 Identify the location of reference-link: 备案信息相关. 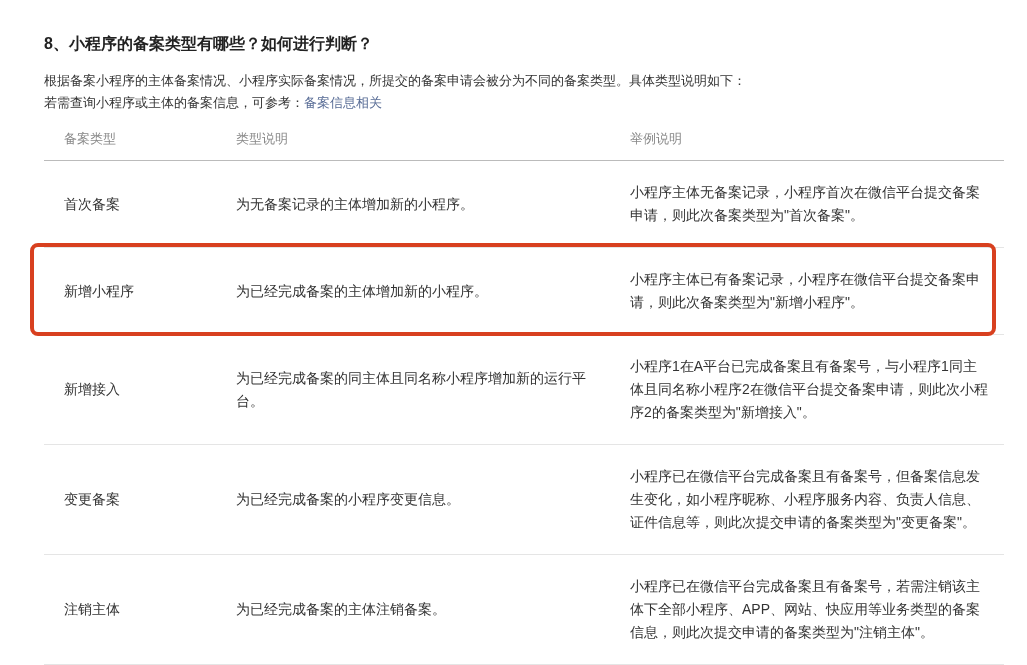
(343, 102).